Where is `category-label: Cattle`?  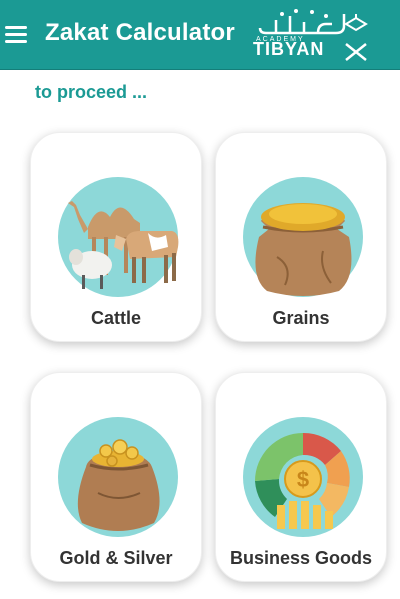 category-label: Cattle is located at coordinates (115, 318).